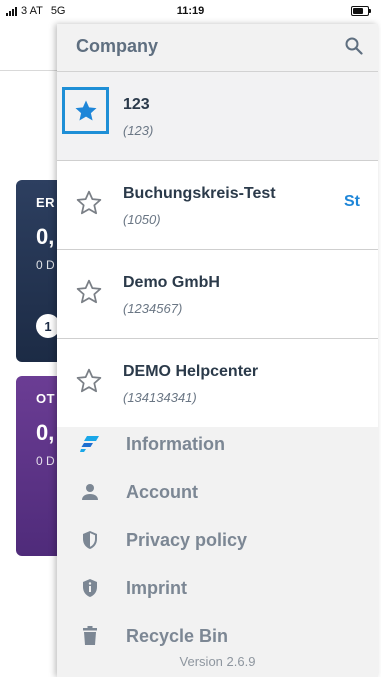 This screenshot has height=677, width=381. I want to click on clock: 11:19, so click(190, 11).